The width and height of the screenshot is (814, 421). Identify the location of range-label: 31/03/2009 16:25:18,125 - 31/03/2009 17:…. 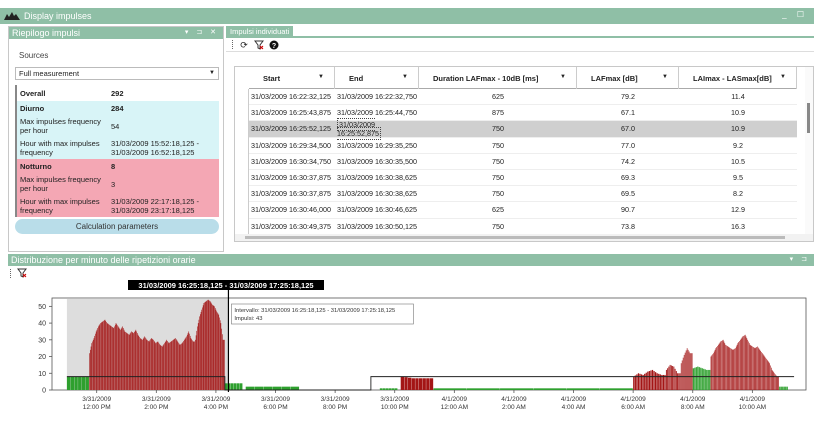
(225, 285).